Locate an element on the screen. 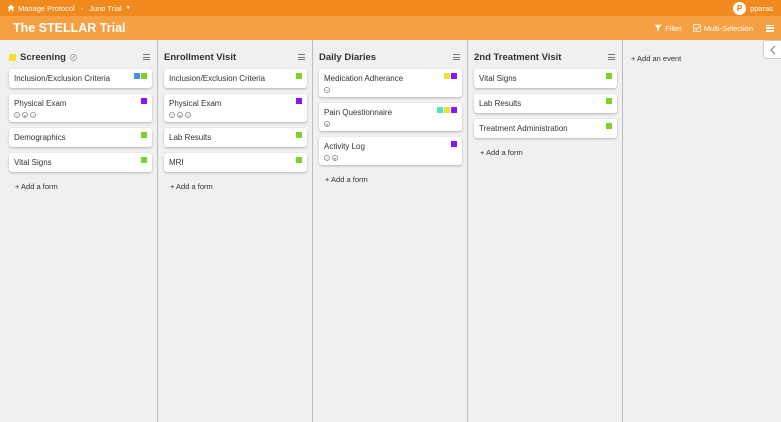 The width and height of the screenshot is (781, 422). title-bar: The STELLAR Trial Filter Multi-Selection is located at coordinates (390, 28).